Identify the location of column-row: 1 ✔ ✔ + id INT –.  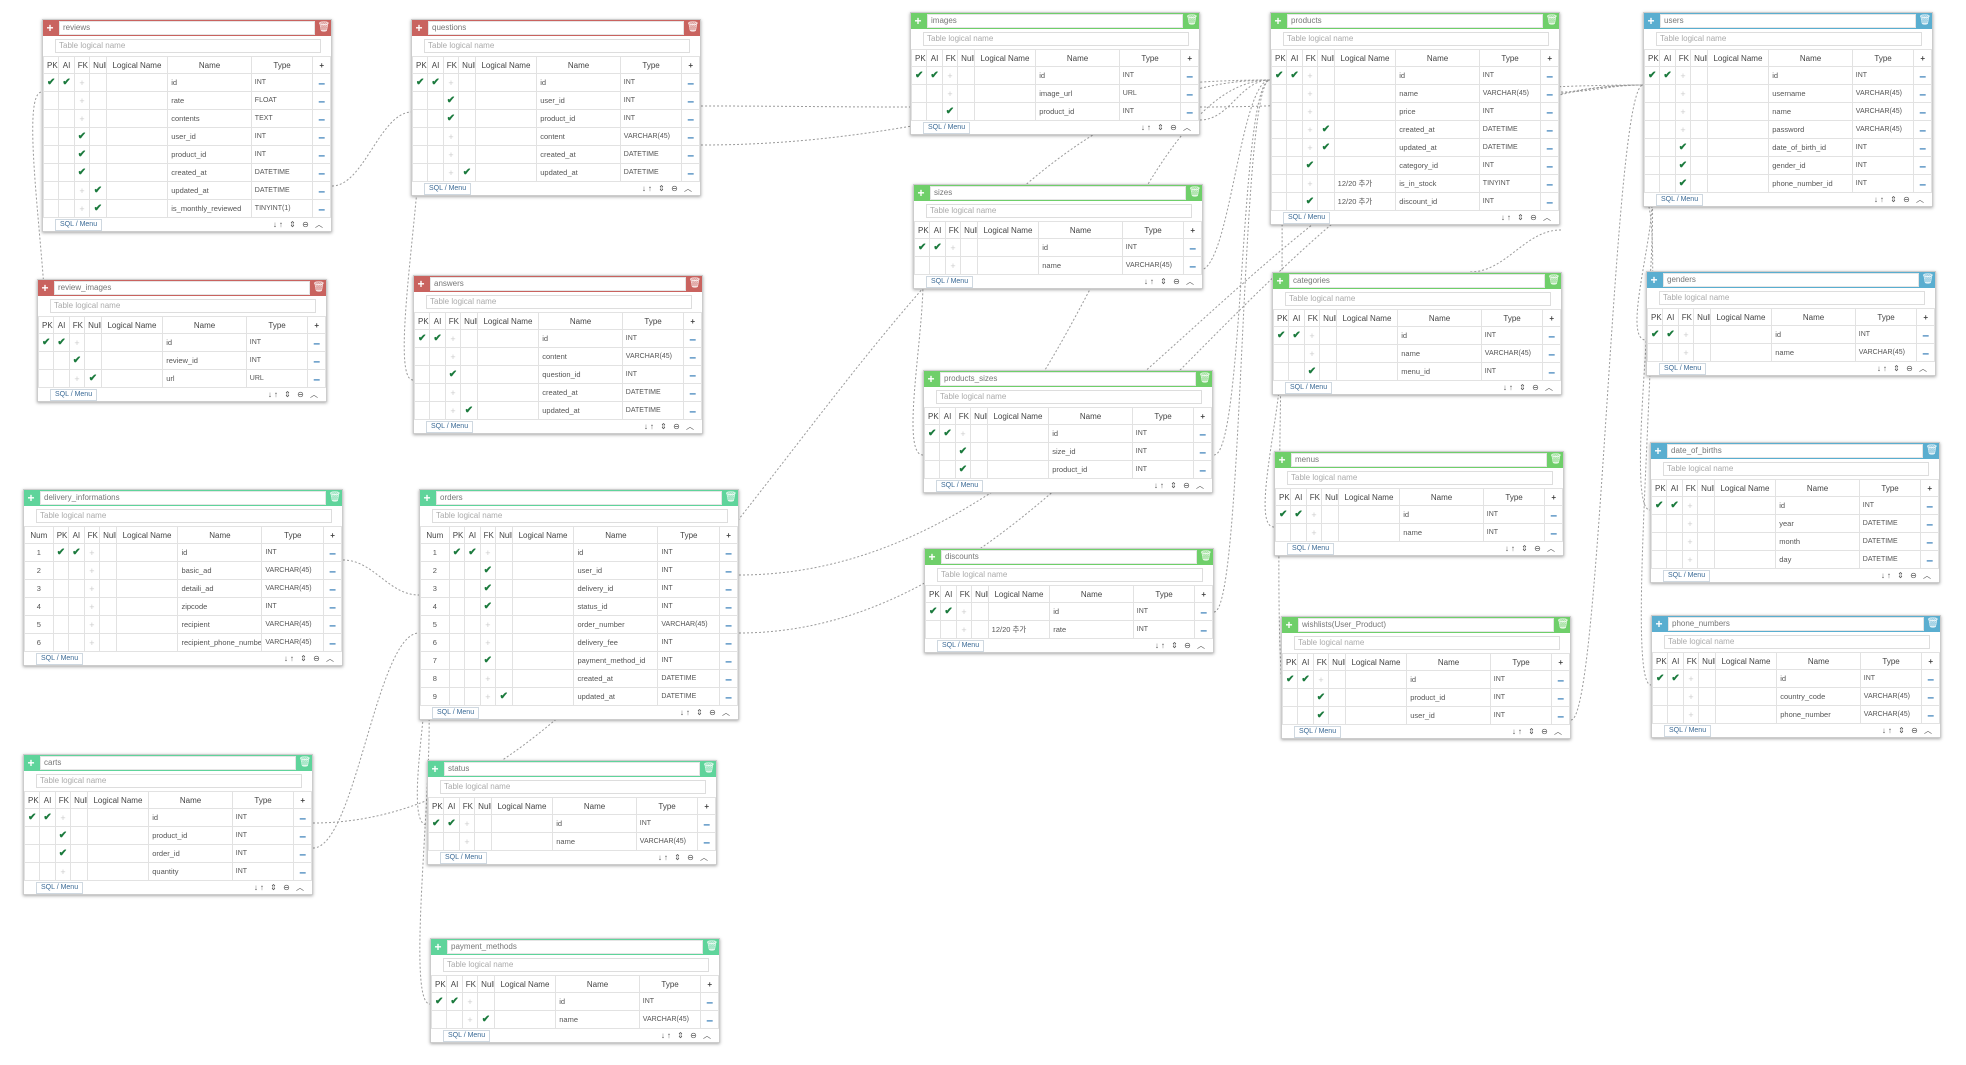
(183, 552).